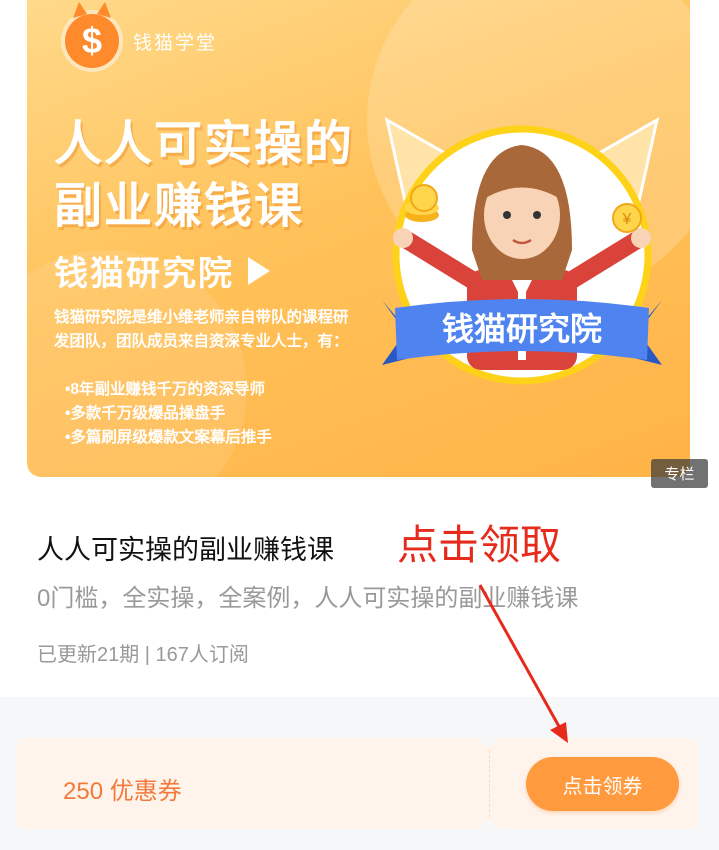  I want to click on arrow-annotation-icon, so click(523, 663).